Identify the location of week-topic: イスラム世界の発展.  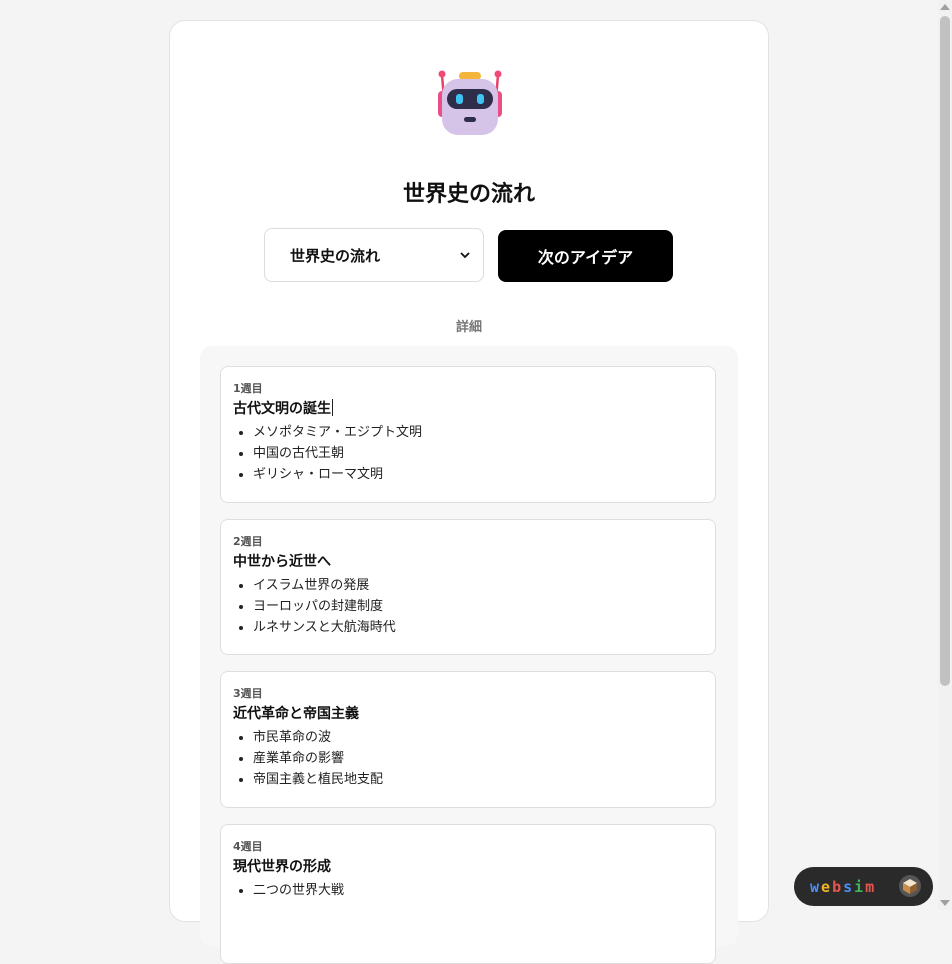
(478, 585).